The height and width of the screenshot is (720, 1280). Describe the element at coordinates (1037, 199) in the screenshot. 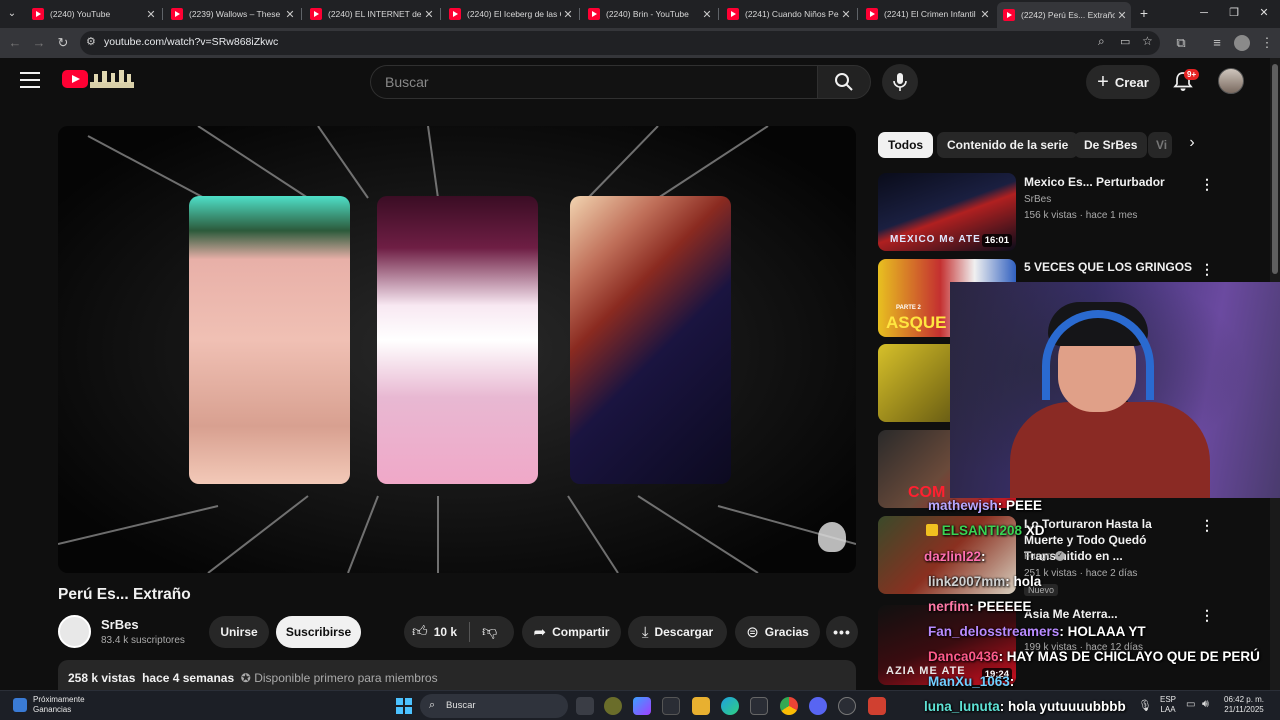

I see `recommendation-channel: SrBes` at that location.